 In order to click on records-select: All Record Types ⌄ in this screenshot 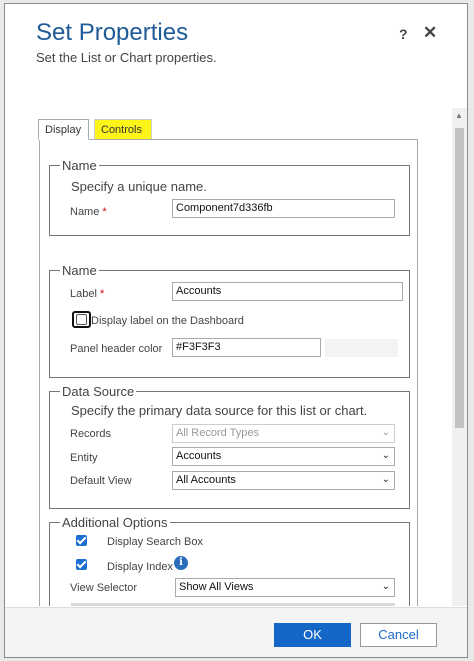, I will do `click(283, 433)`.